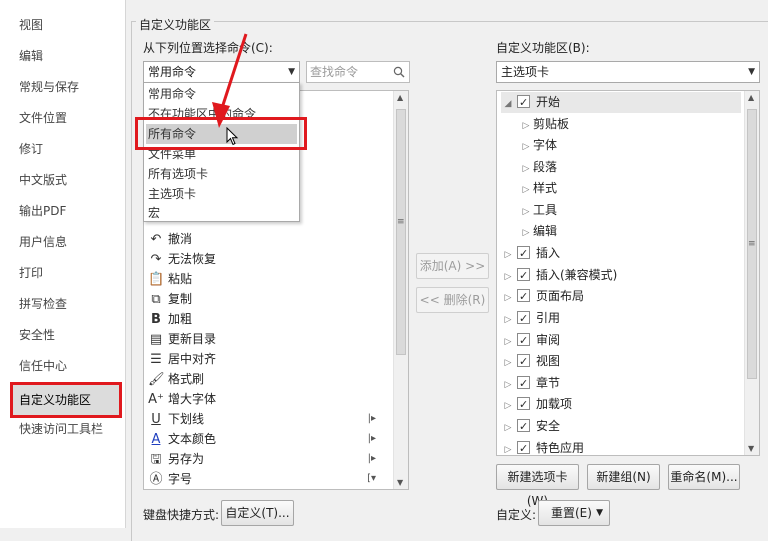 The width and height of the screenshot is (768, 541). Describe the element at coordinates (268, 299) in the screenshot. I see `list-item: ⧉ 复制` at that location.